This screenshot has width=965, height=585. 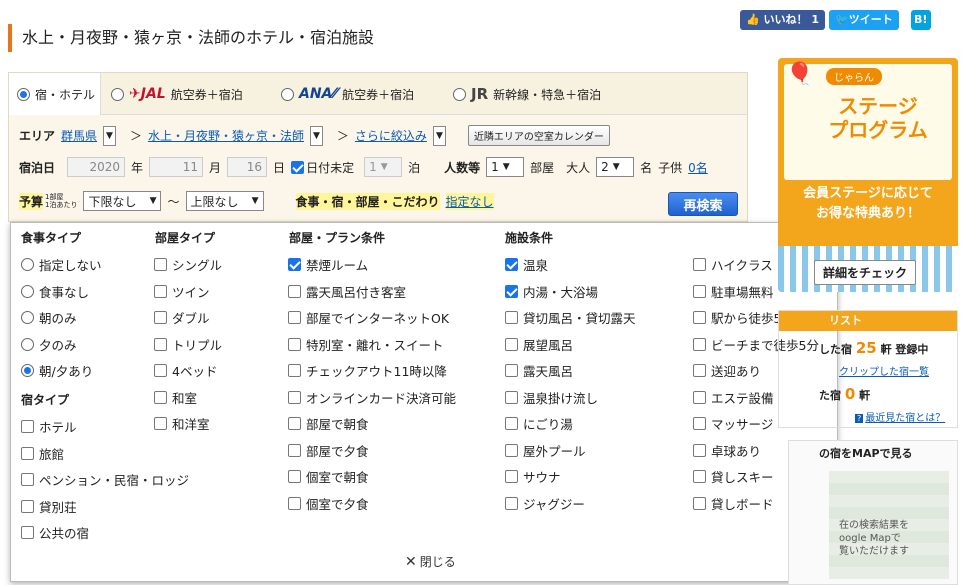 I want to click on children-link: 0名, so click(x=698, y=167).